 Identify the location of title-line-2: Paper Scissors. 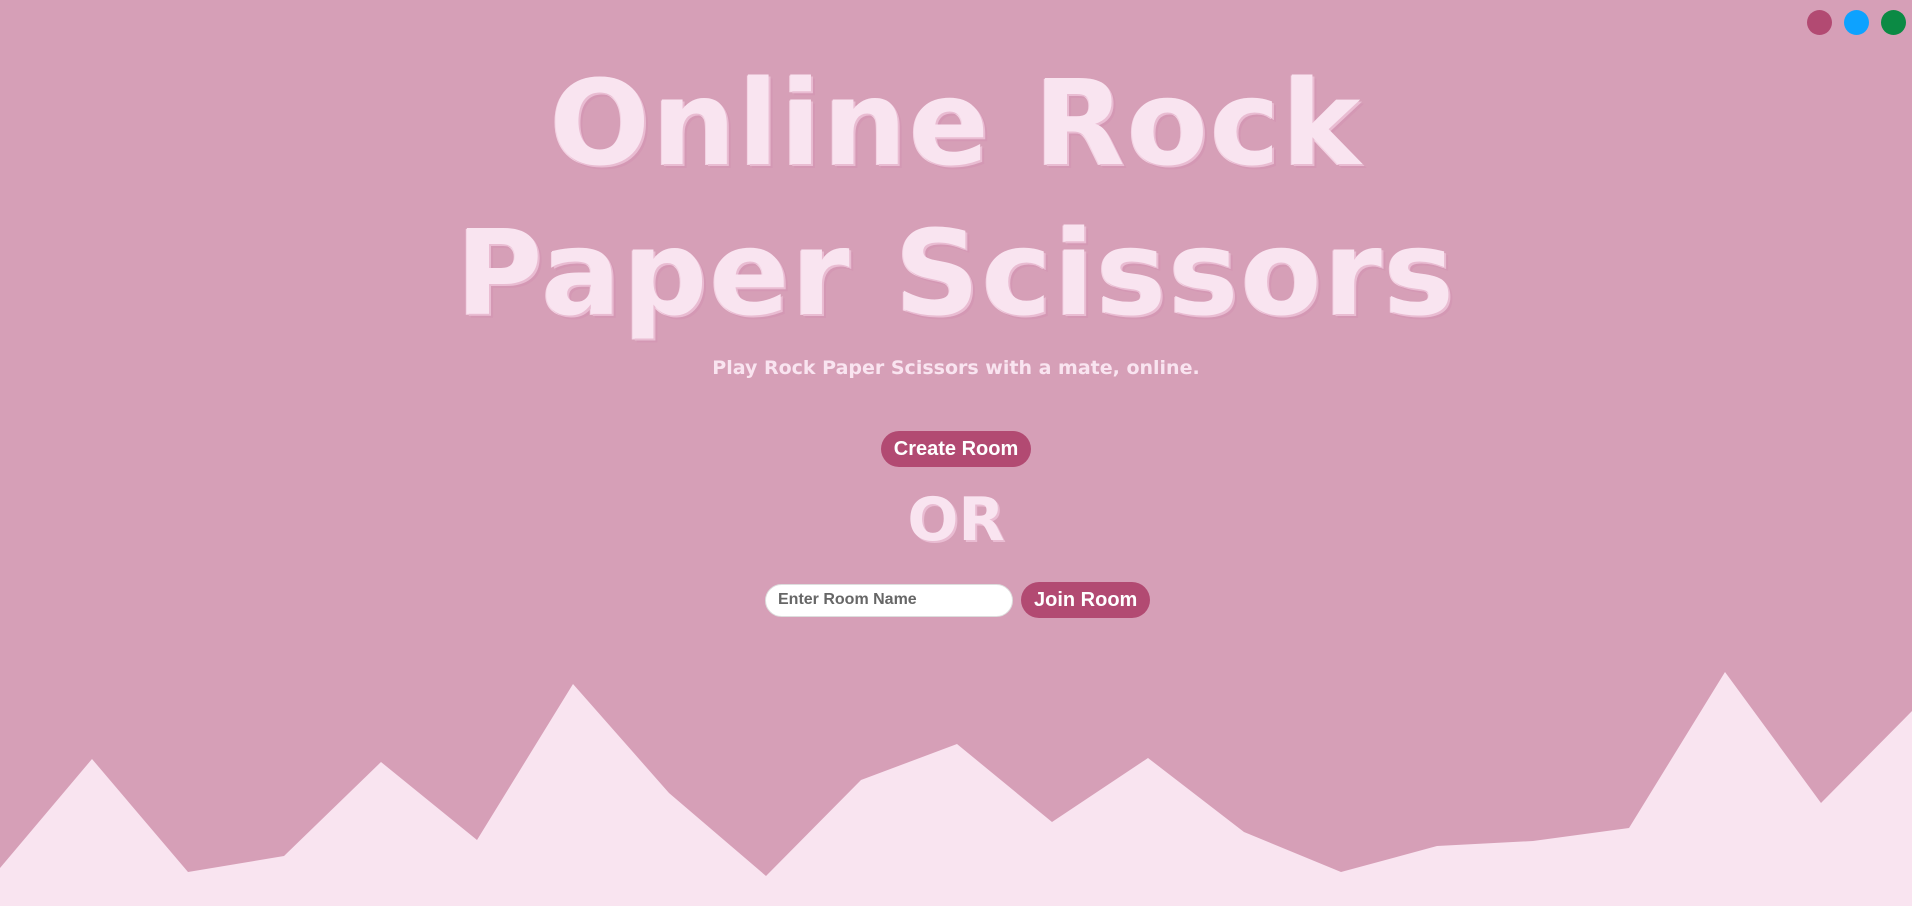
(956, 273).